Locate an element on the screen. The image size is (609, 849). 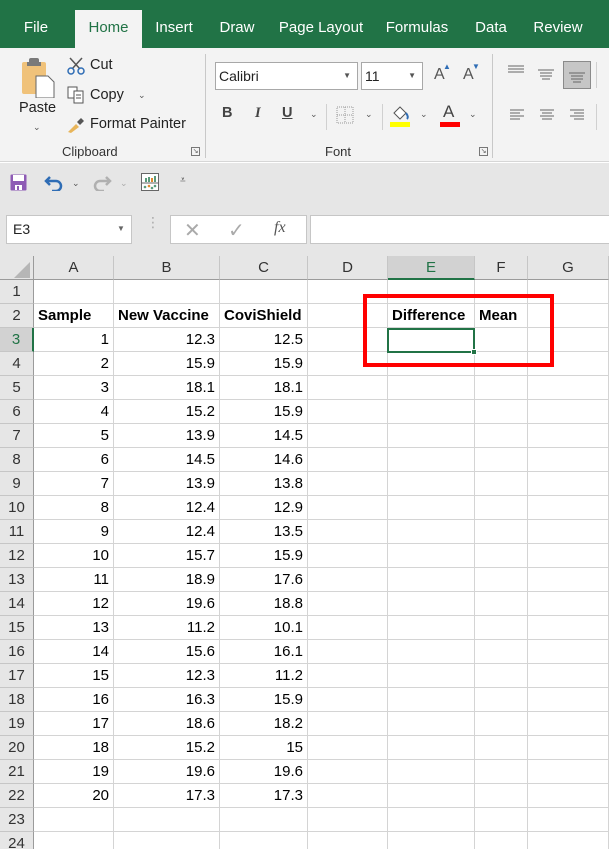
cell-d6 is located at coordinates (348, 412).